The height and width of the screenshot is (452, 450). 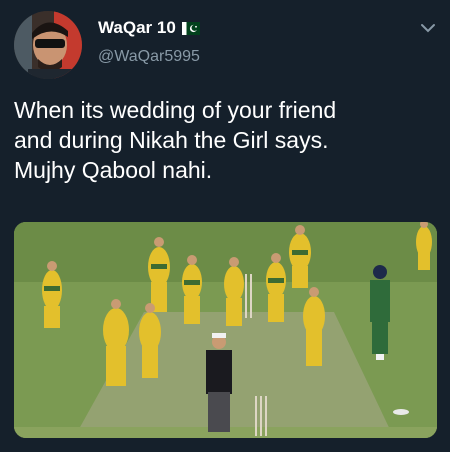 I want to click on author-name-row: WaQar 10, so click(x=149, y=28).